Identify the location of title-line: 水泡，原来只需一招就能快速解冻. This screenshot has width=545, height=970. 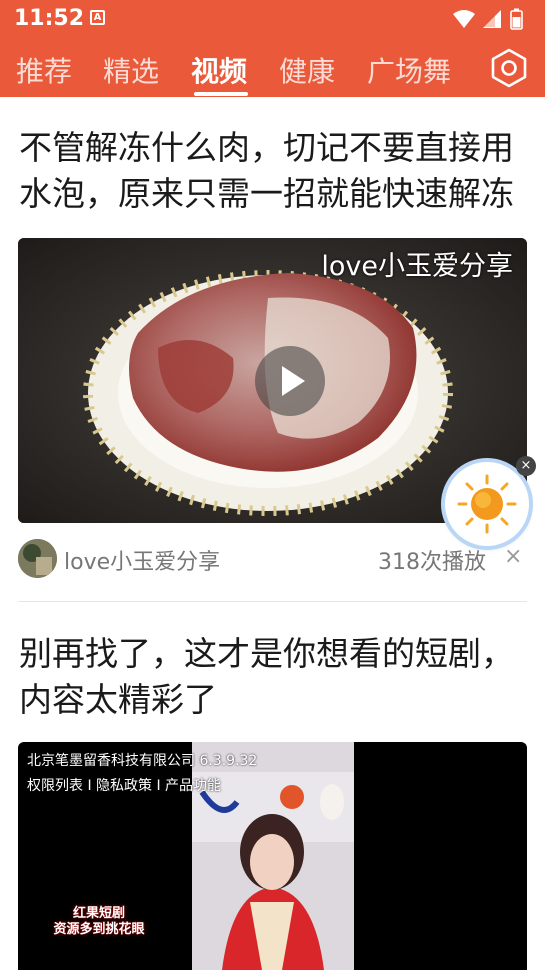
(266, 193).